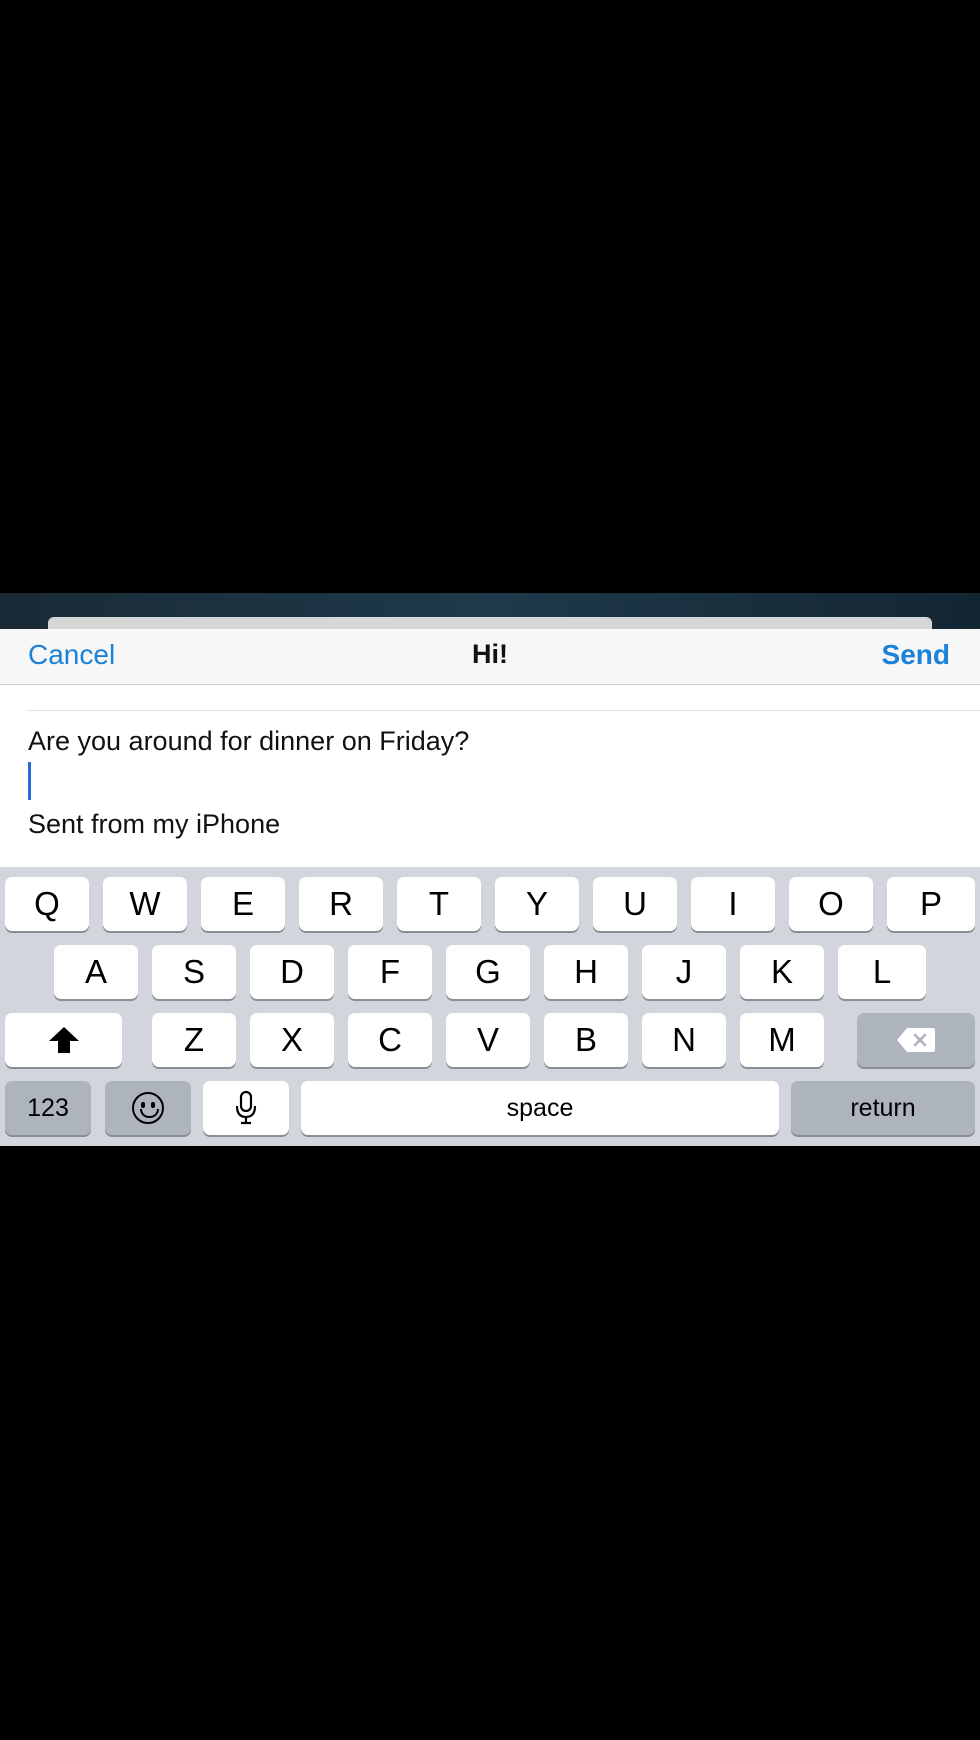 Image resolution: width=980 pixels, height=1740 pixels. Describe the element at coordinates (586, 1040) in the screenshot. I see `key-b: B` at that location.